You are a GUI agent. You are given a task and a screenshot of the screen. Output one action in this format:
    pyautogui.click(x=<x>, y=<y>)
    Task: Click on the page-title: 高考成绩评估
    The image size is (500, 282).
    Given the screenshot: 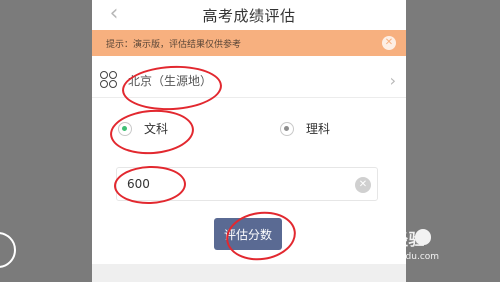 What is the action you would take?
    pyautogui.click(x=249, y=15)
    